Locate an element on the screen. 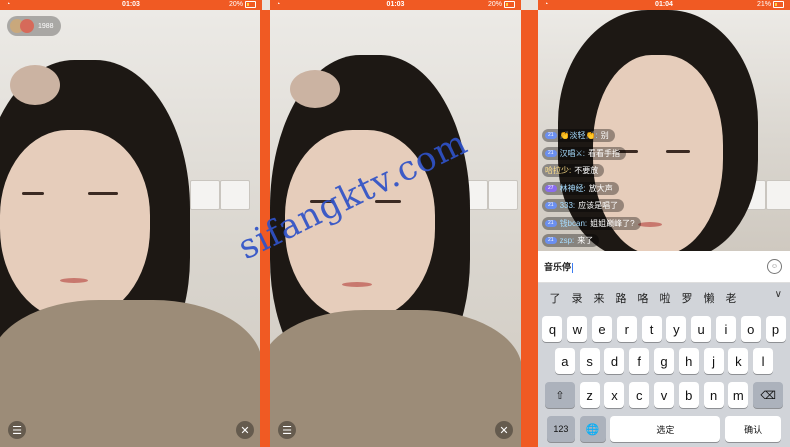  battery-indicator: 21% is located at coordinates (770, 5).